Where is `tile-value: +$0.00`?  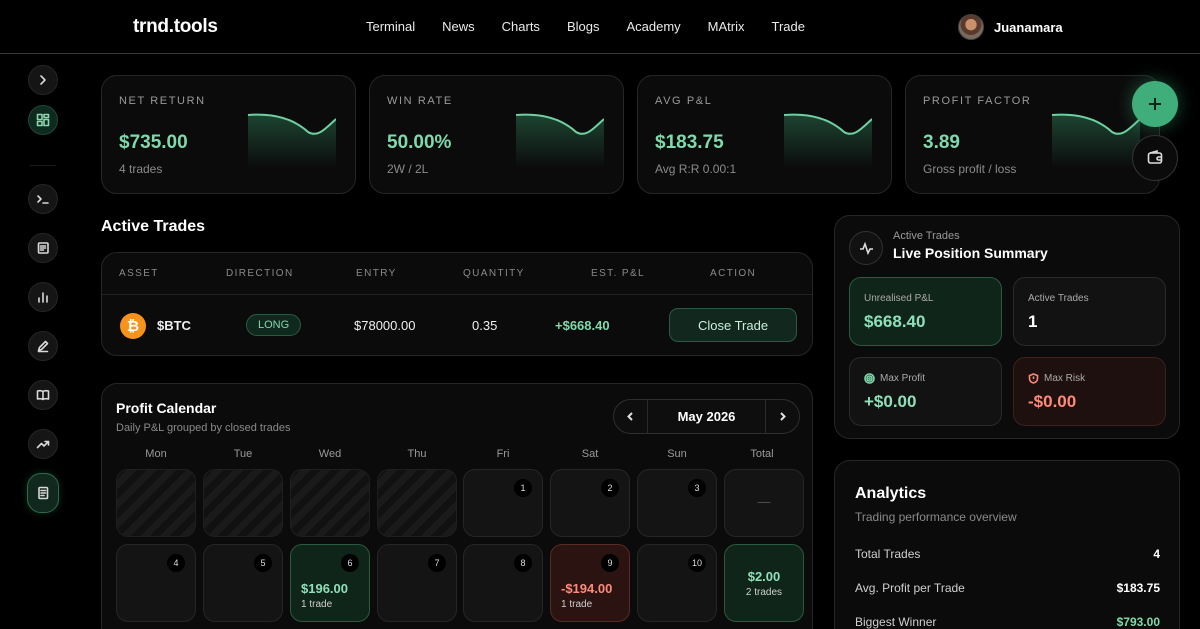
tile-value: +$0.00 is located at coordinates (890, 401).